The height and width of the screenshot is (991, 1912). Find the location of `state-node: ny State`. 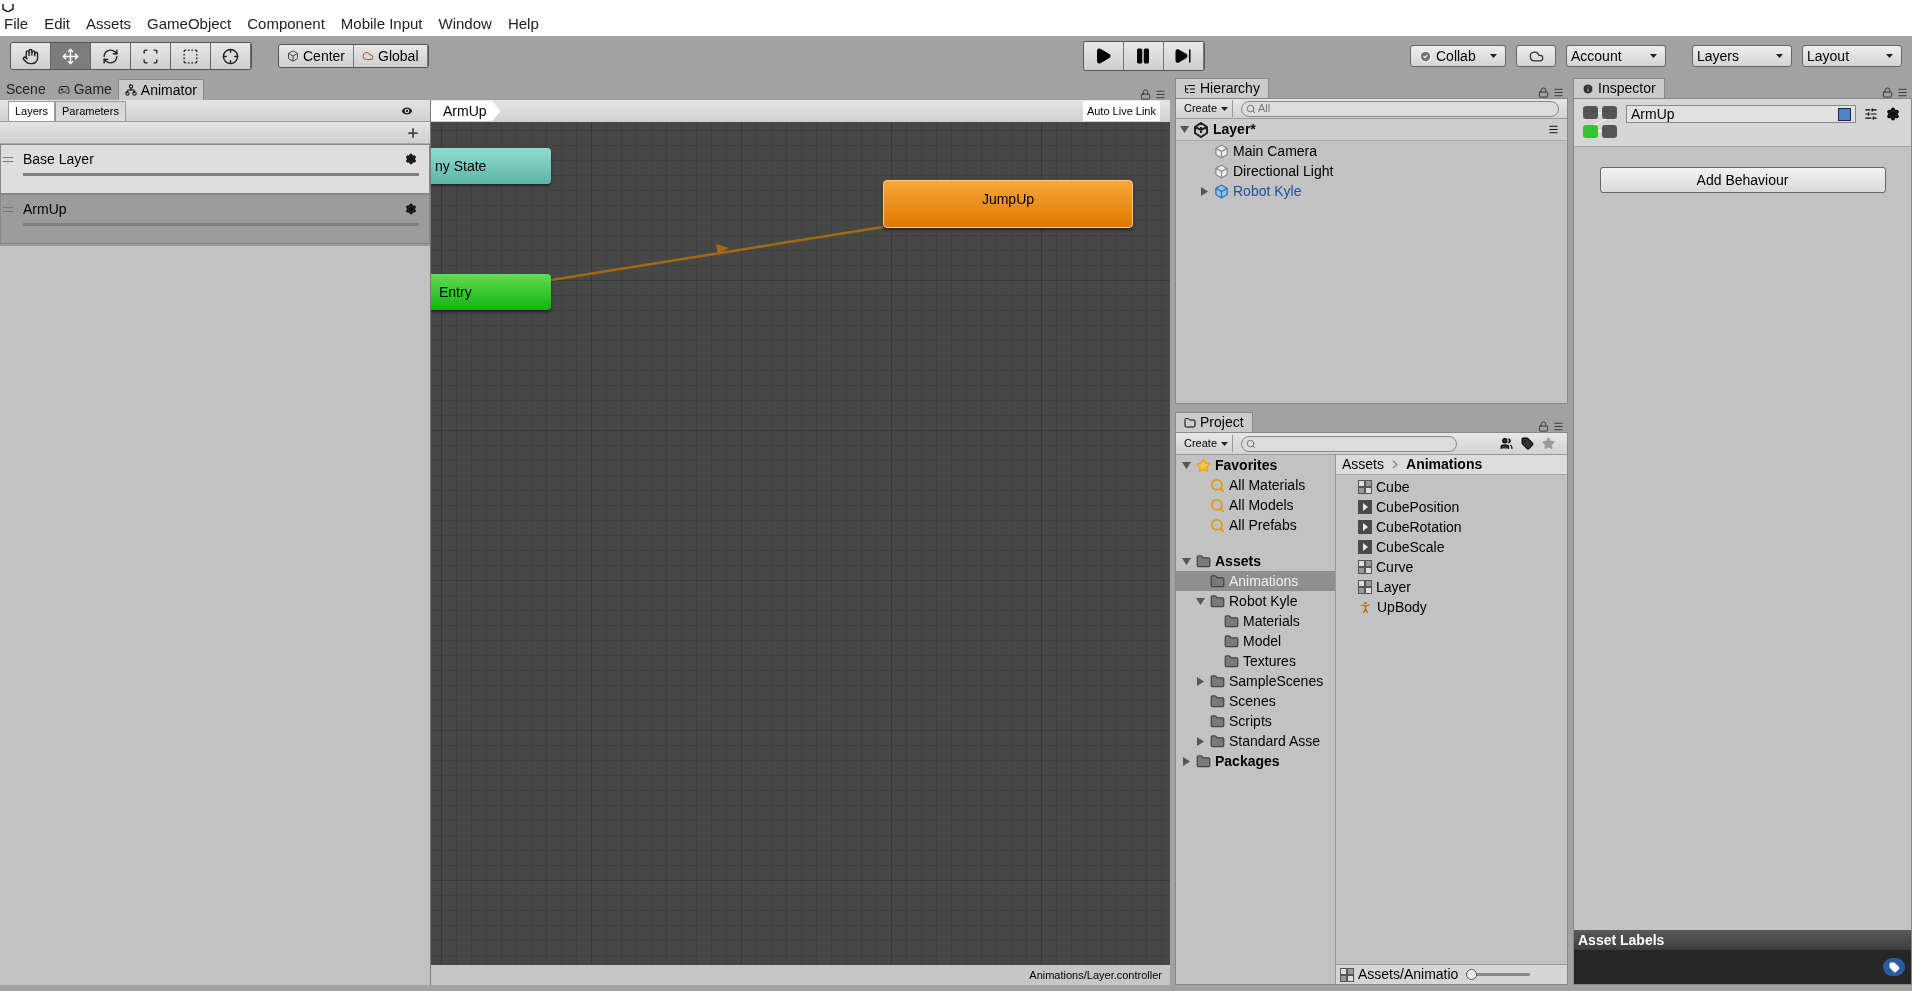

state-node: ny State is located at coordinates (491, 166).